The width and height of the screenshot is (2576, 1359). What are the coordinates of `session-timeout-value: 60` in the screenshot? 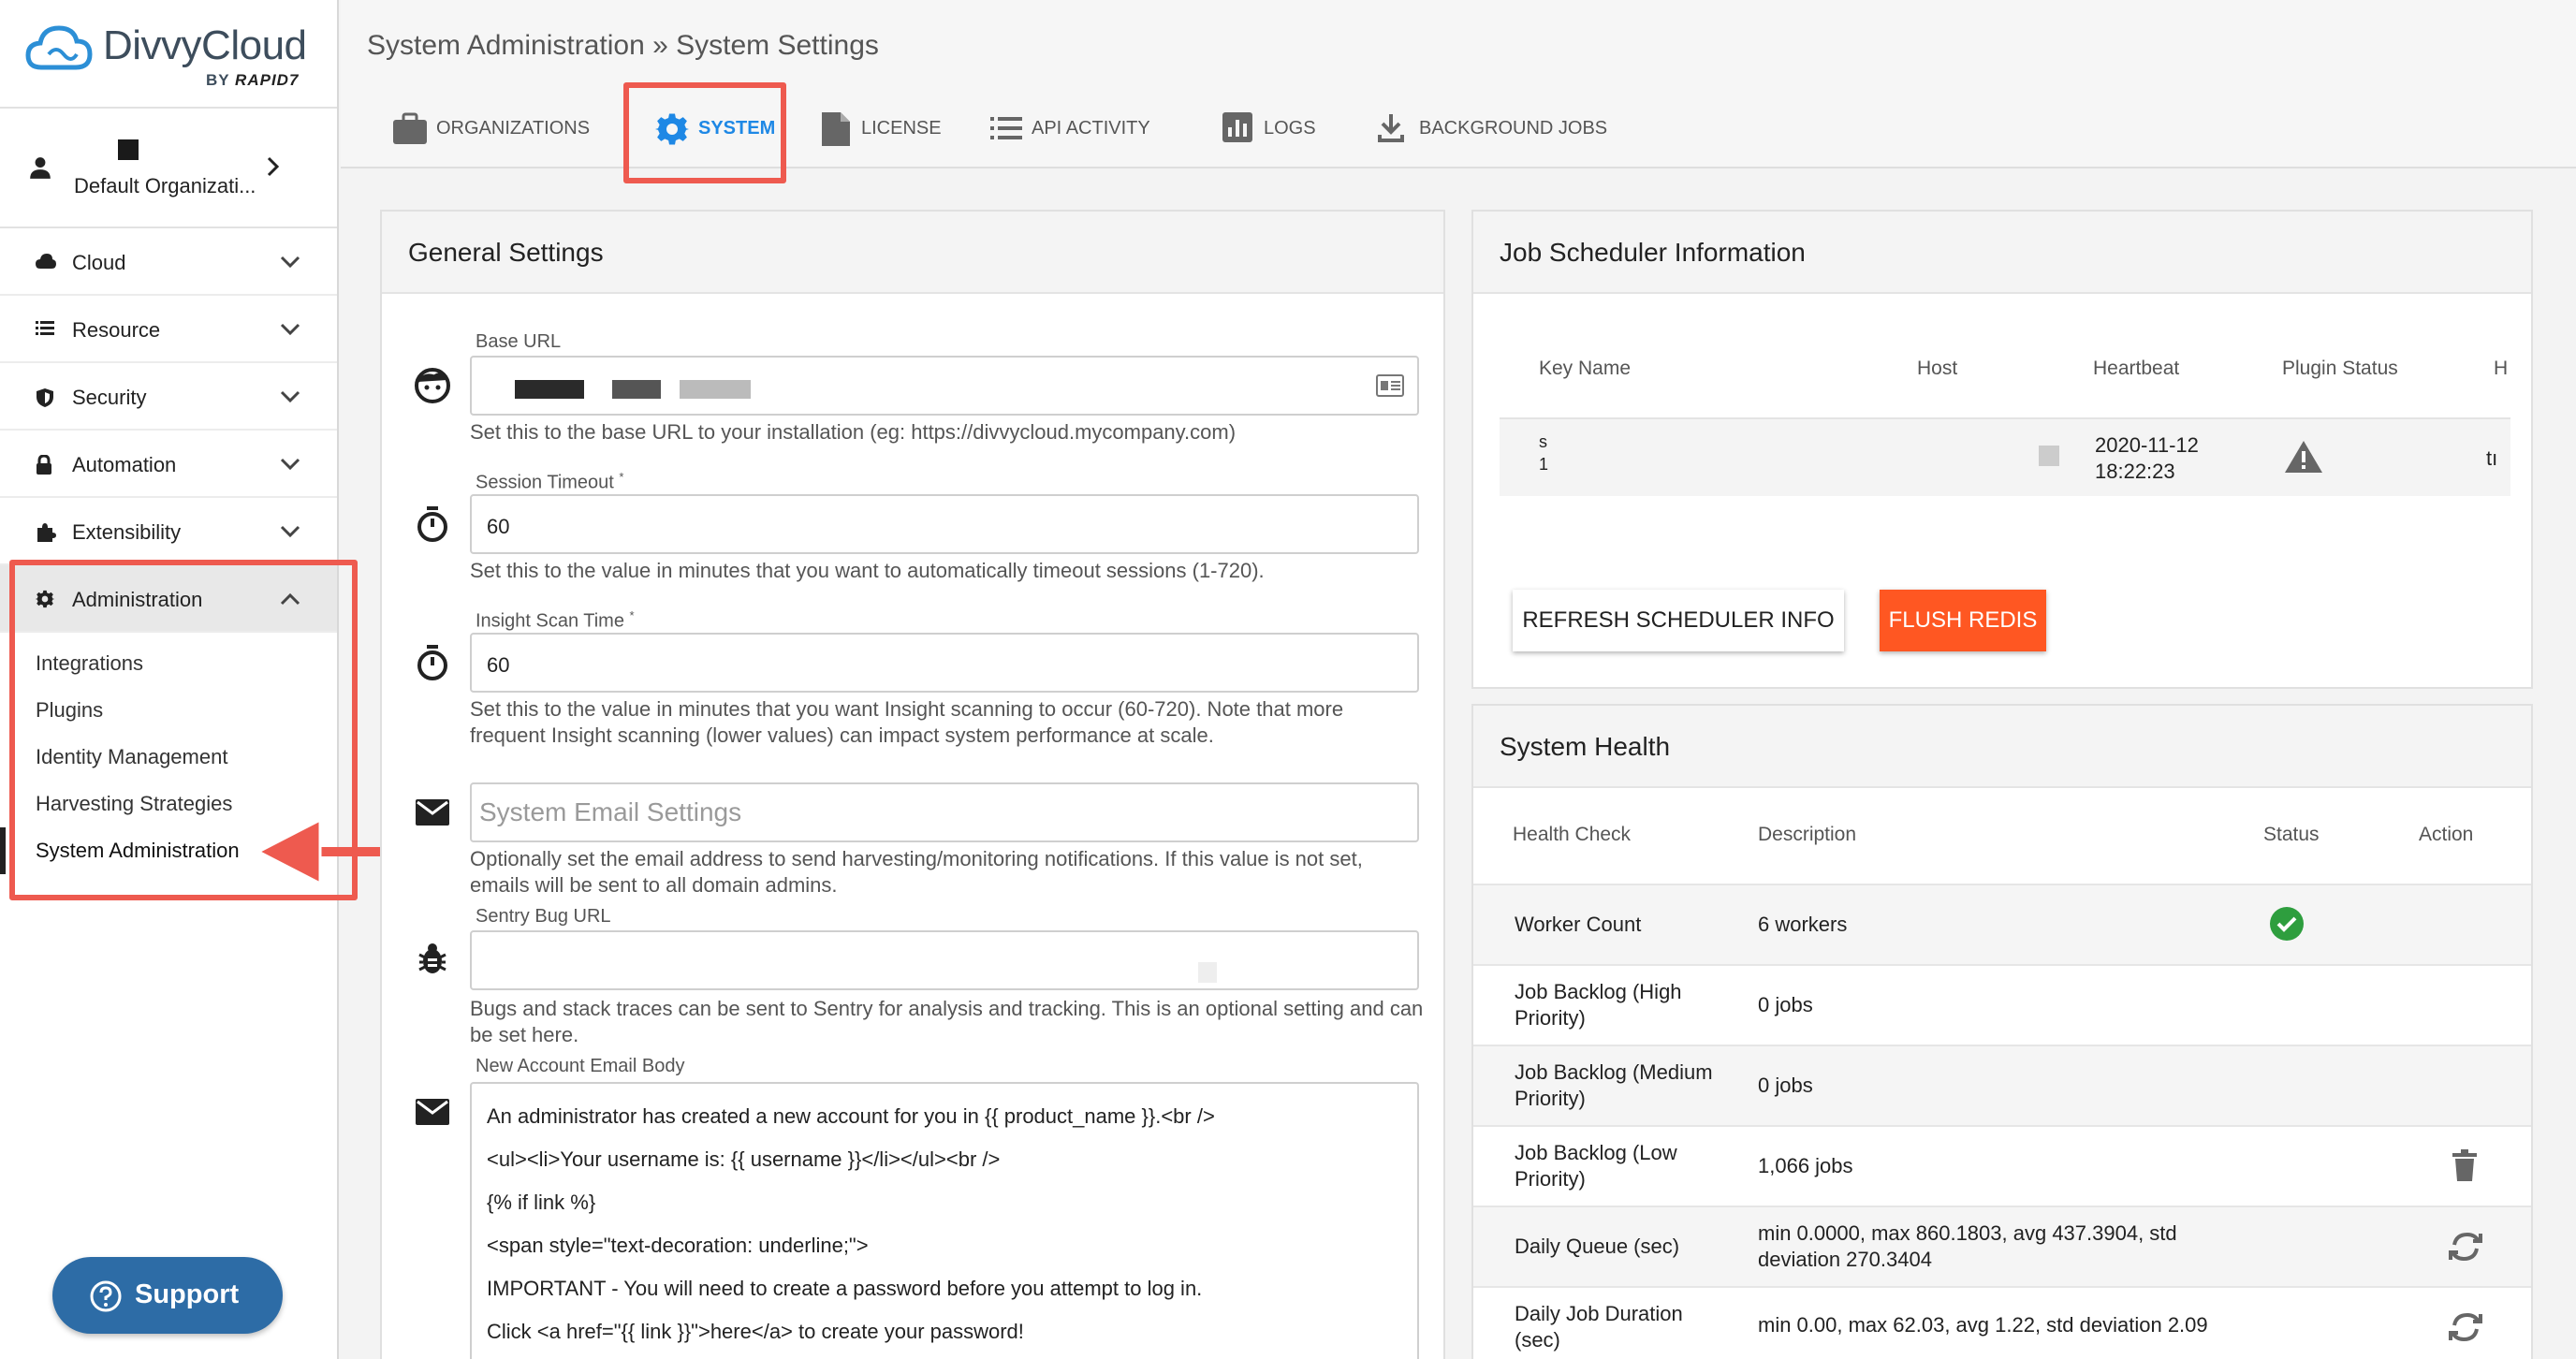 It's located at (499, 526).